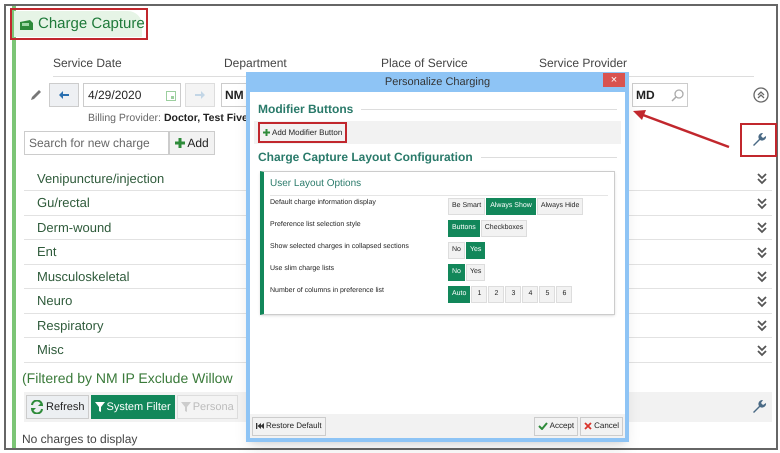 This screenshot has height=453, width=780. Describe the element at coordinates (437, 82) in the screenshot. I see `dialog-title: Personalize Charging` at that location.